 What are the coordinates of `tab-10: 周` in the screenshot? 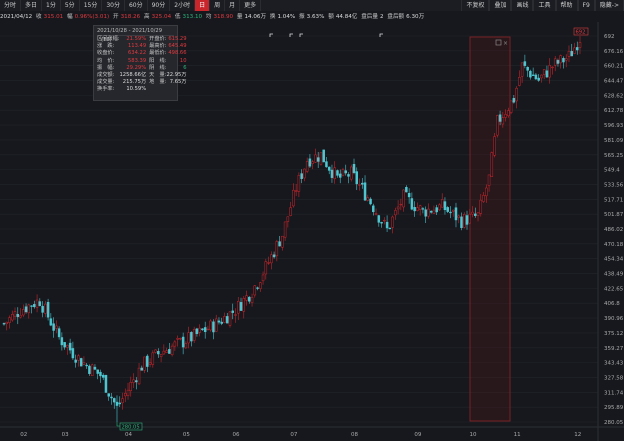 It's located at (218, 5).